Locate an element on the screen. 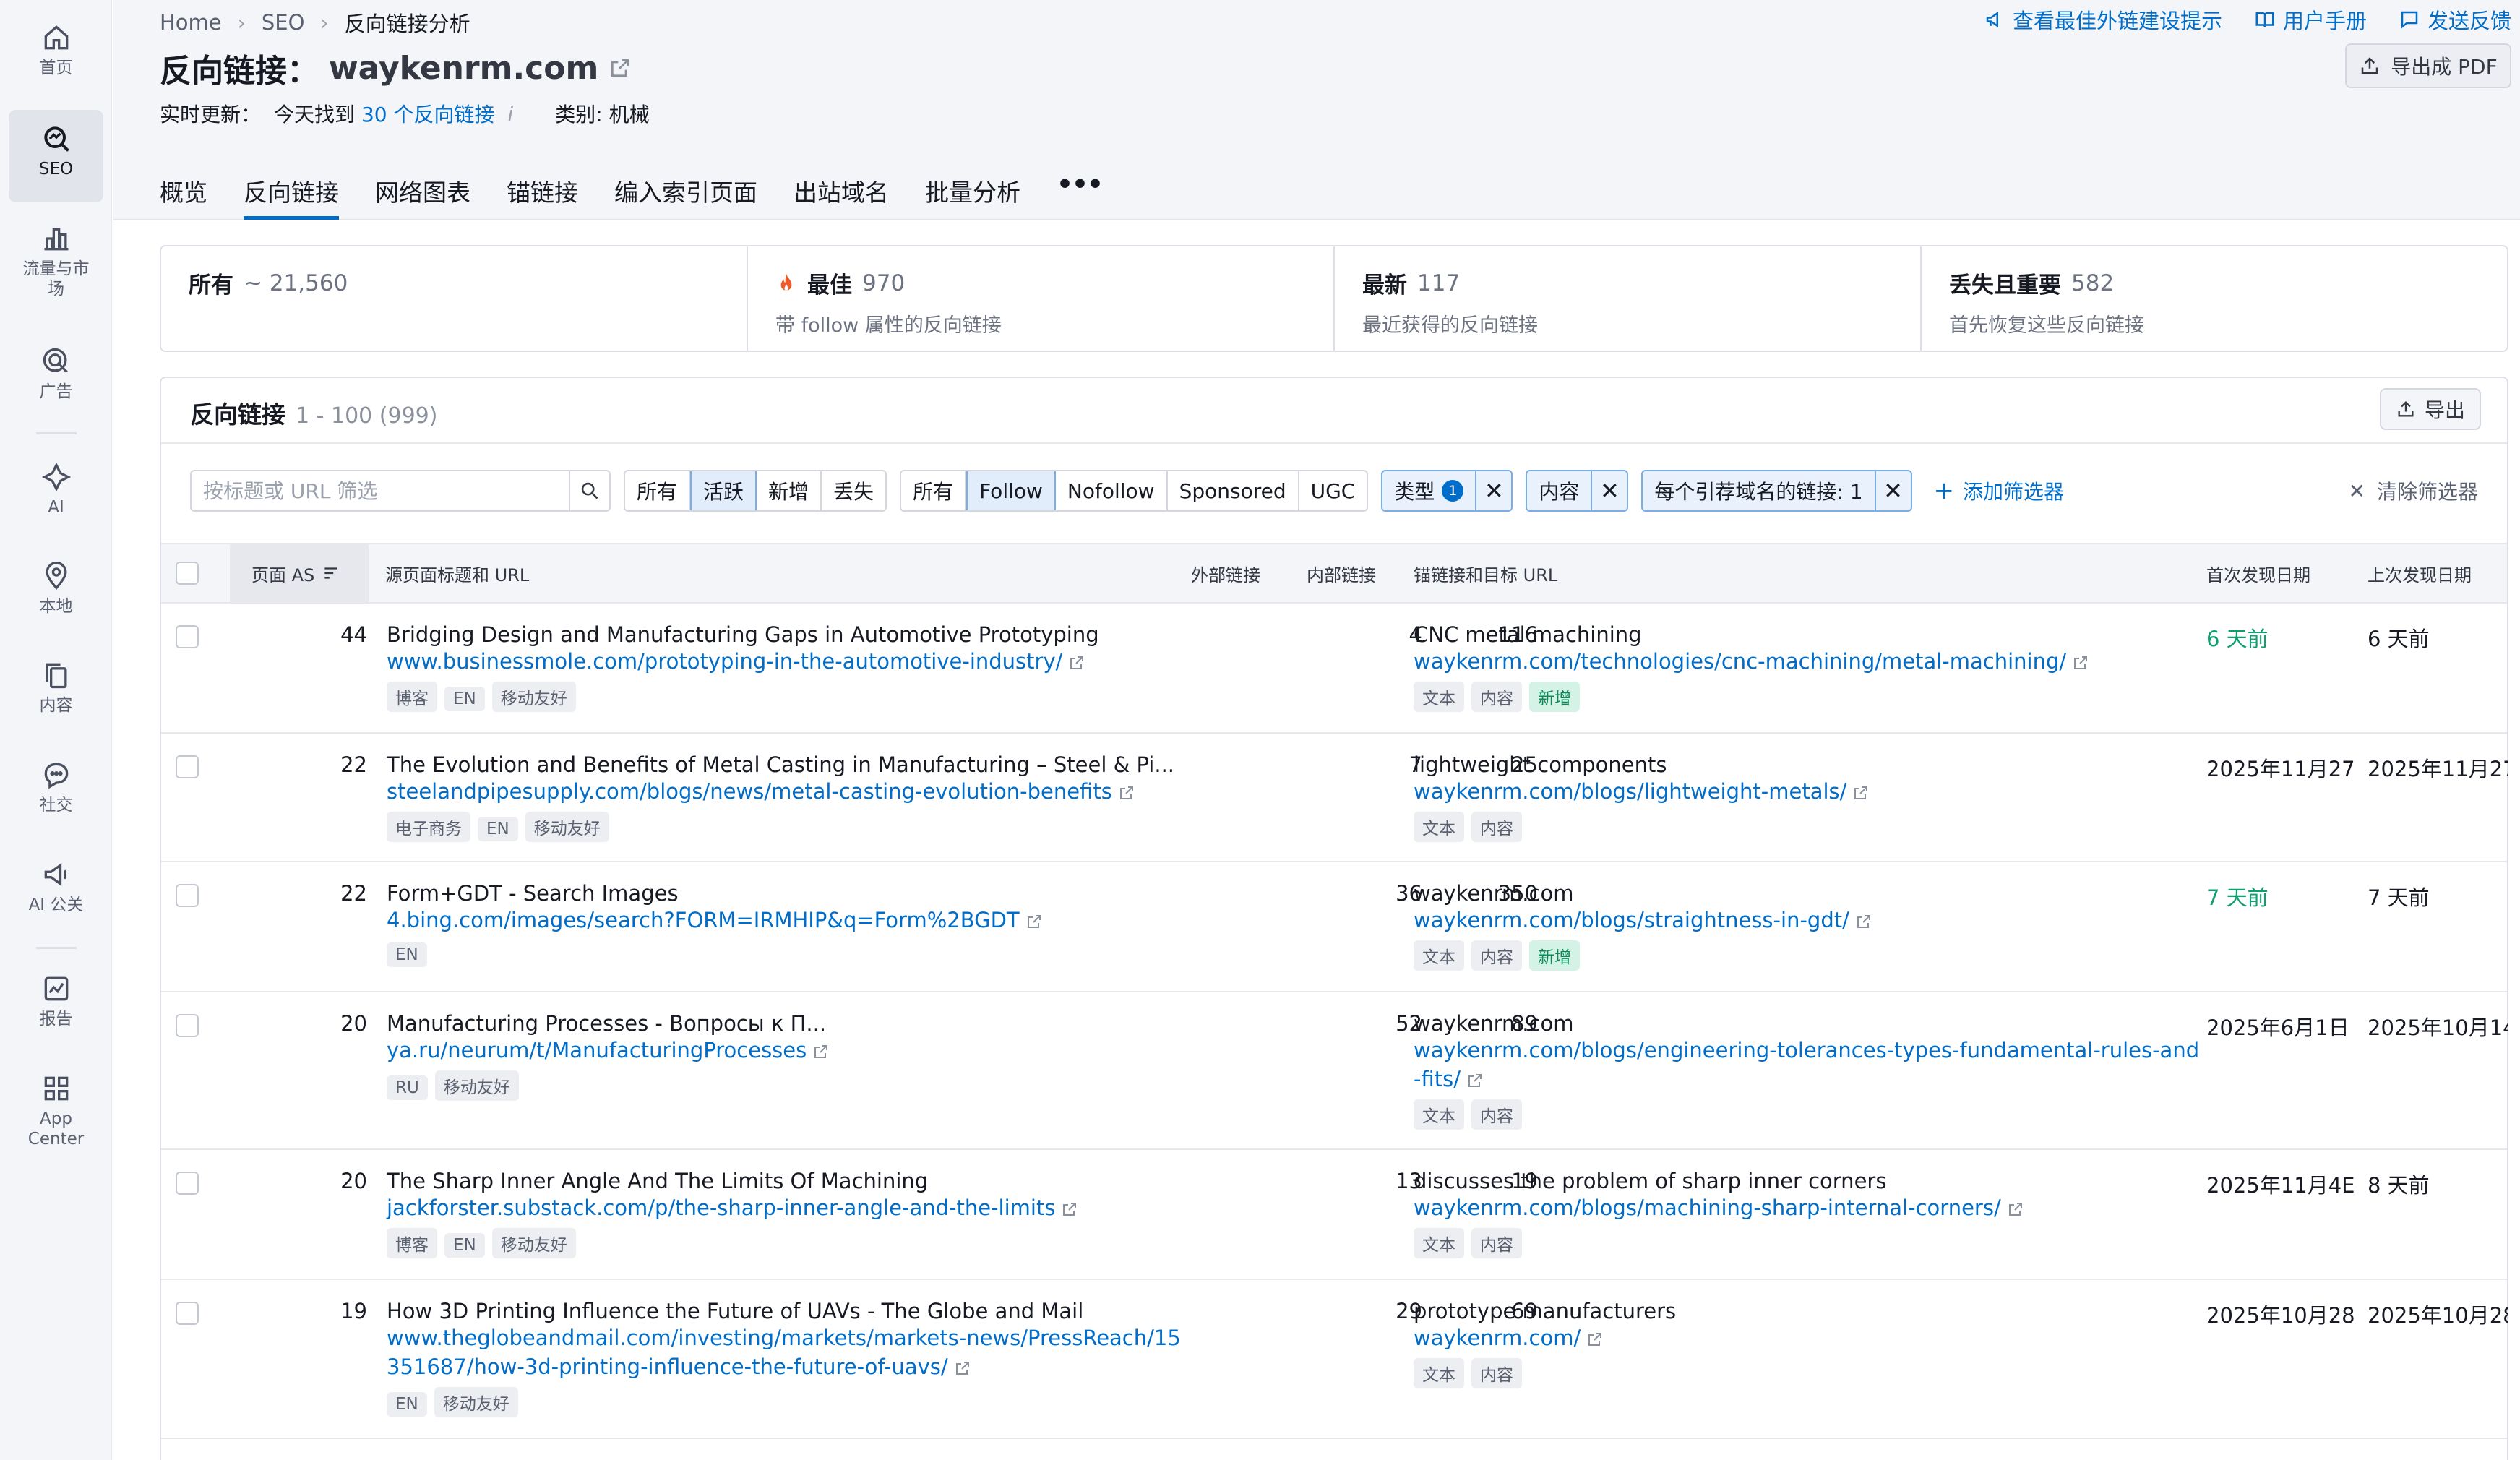 The width and height of the screenshot is (2520, 1460). card-all: 所有 ~ 21,560 is located at coordinates (455, 298).